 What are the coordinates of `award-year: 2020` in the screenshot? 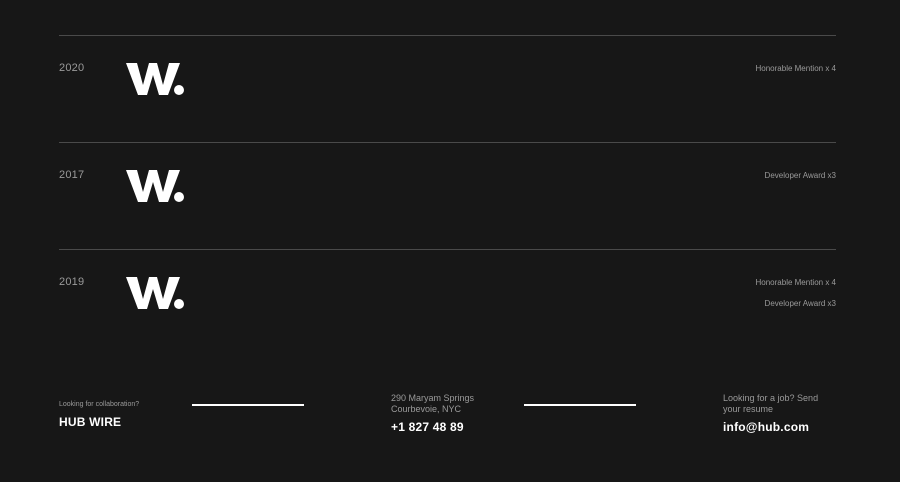 It's located at (72, 68).